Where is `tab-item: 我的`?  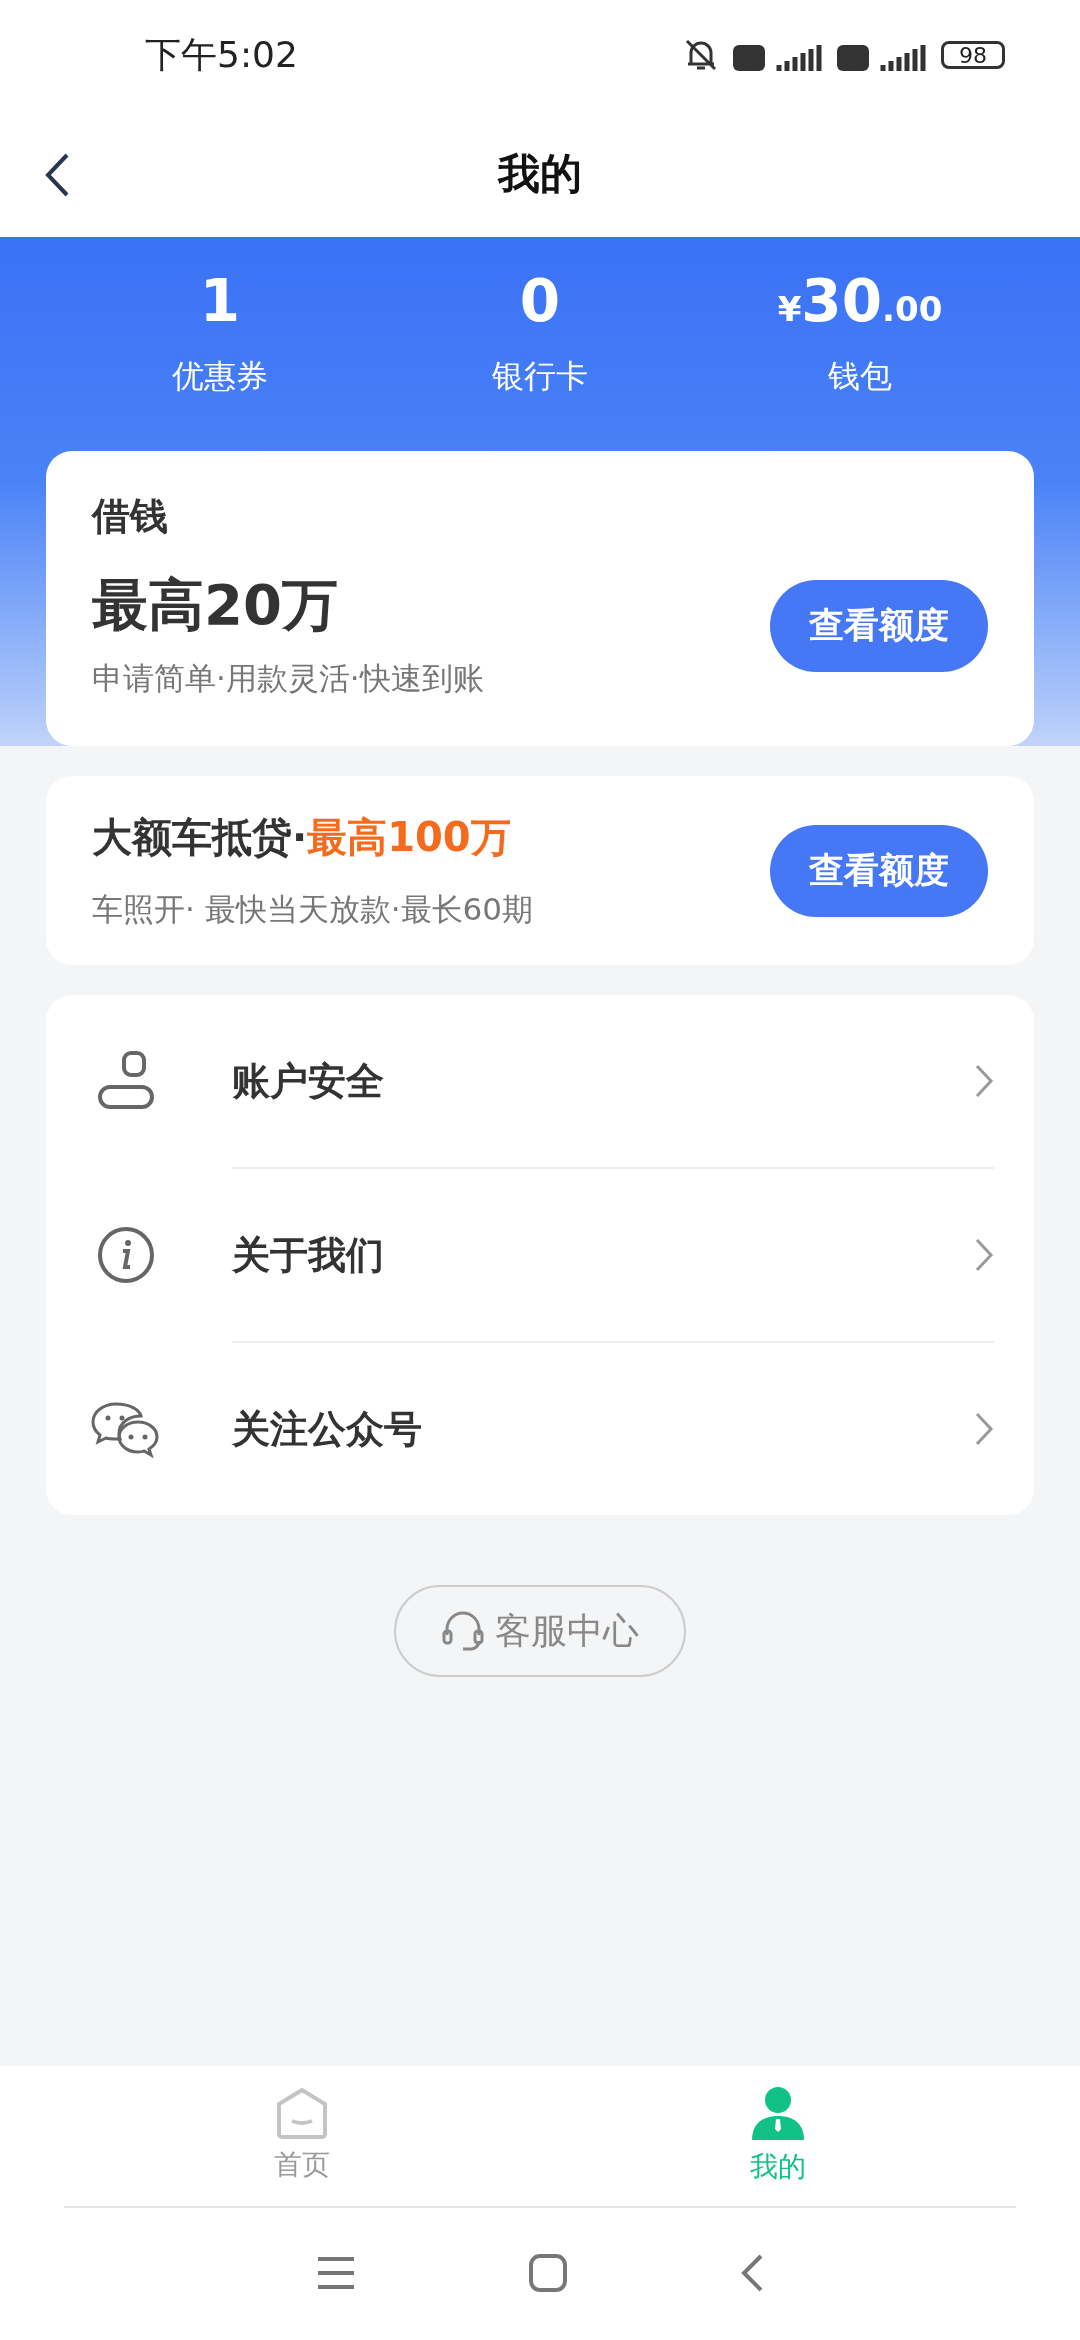
tab-item: 我的 is located at coordinates (778, 2136).